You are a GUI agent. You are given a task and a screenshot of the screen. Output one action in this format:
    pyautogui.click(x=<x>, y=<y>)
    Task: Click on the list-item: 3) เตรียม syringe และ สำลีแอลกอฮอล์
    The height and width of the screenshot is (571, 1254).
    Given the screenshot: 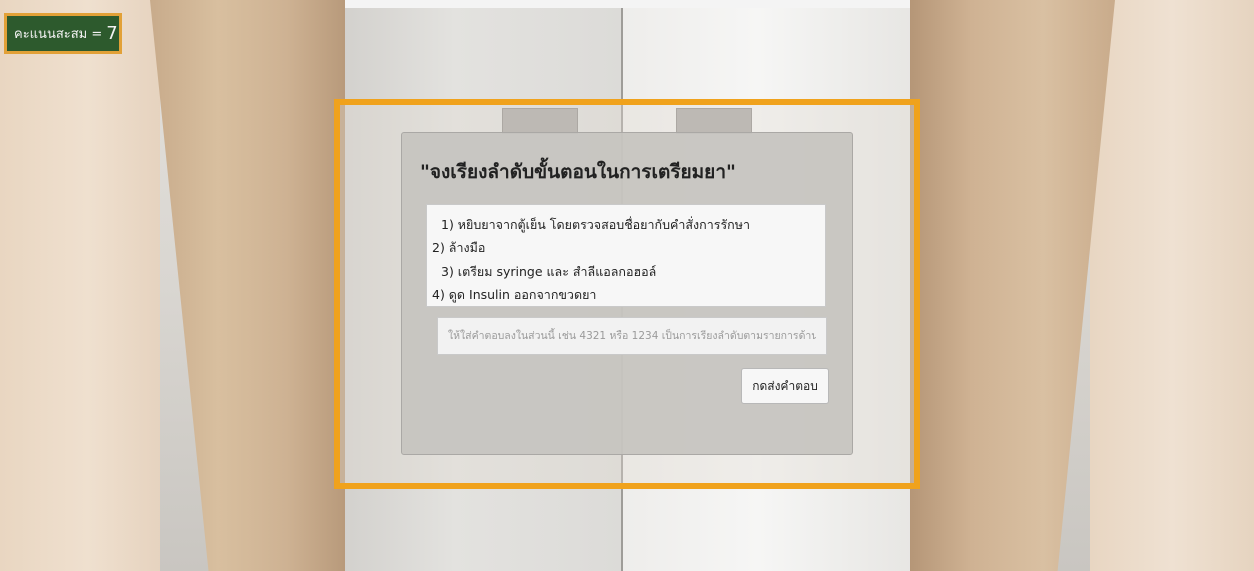 What is the action you would take?
    pyautogui.click(x=549, y=271)
    